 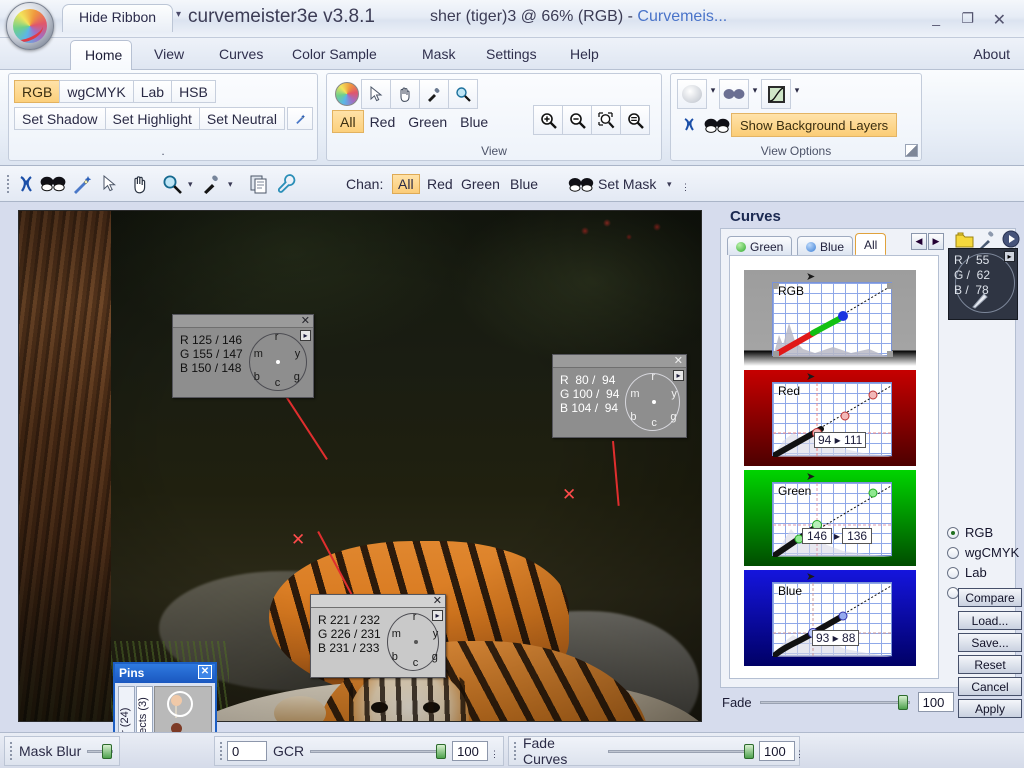 I want to click on about-link: About, so click(x=991, y=54).